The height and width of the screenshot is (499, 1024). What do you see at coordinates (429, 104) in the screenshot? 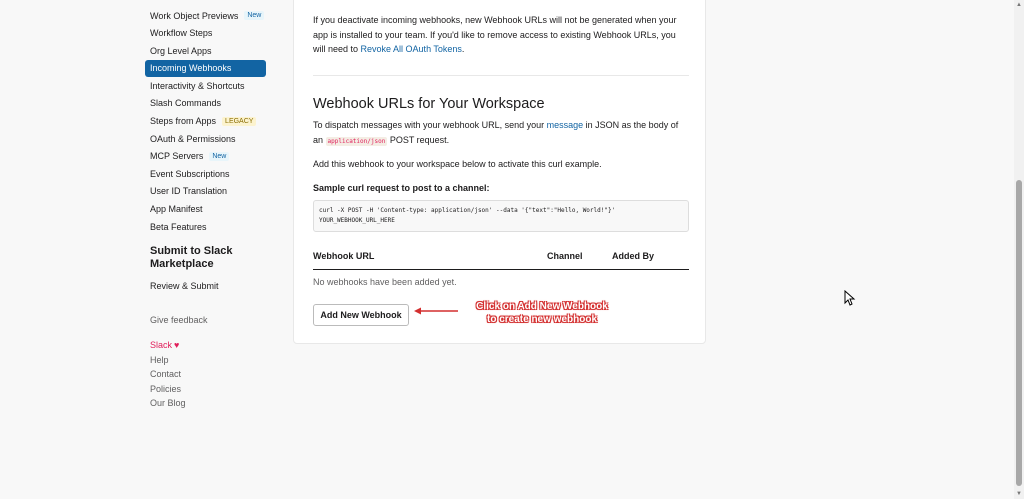
I see `section-title: Webhook URLs for Your Workspace` at bounding box center [429, 104].